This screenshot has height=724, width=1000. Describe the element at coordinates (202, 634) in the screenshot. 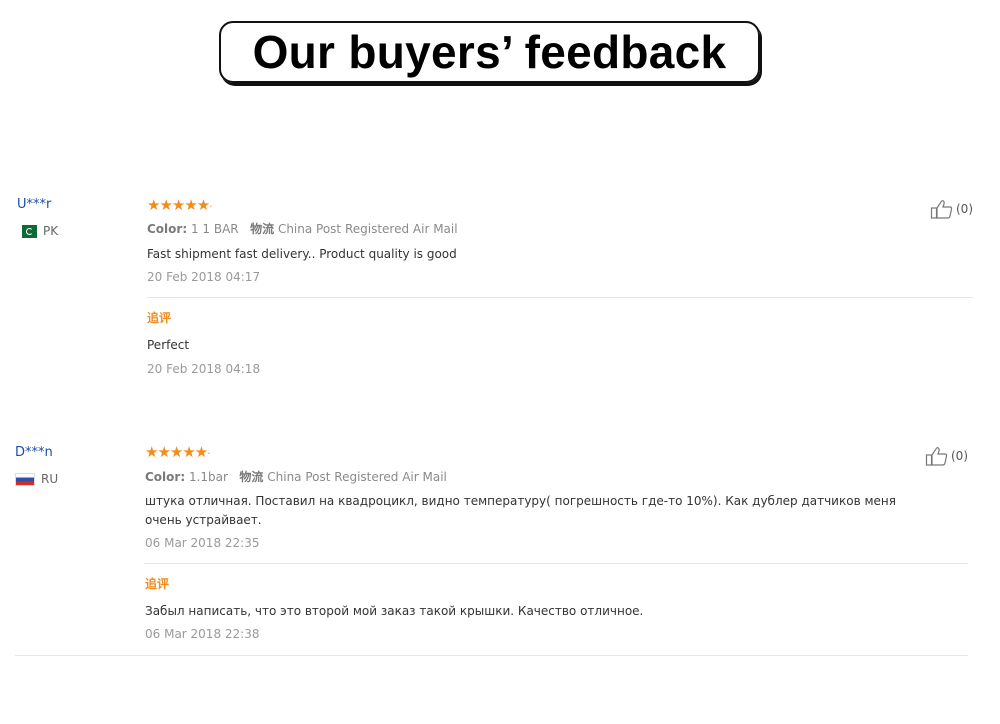

I see `followup-date: 06 Mar 2018 22:38` at that location.